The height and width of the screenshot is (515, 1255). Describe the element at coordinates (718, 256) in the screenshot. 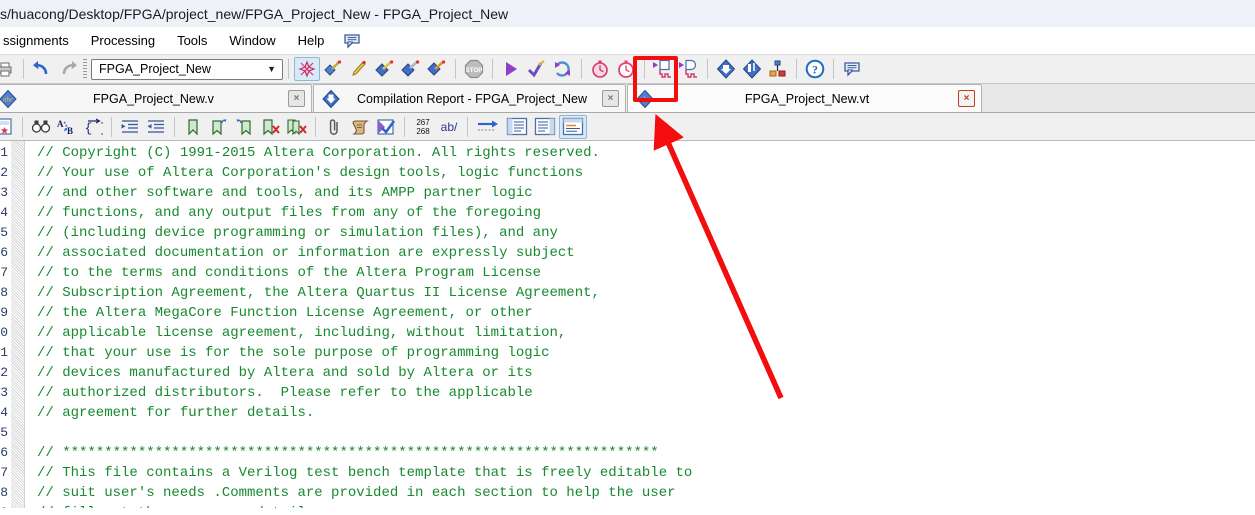

I see `annotation-arrow` at that location.